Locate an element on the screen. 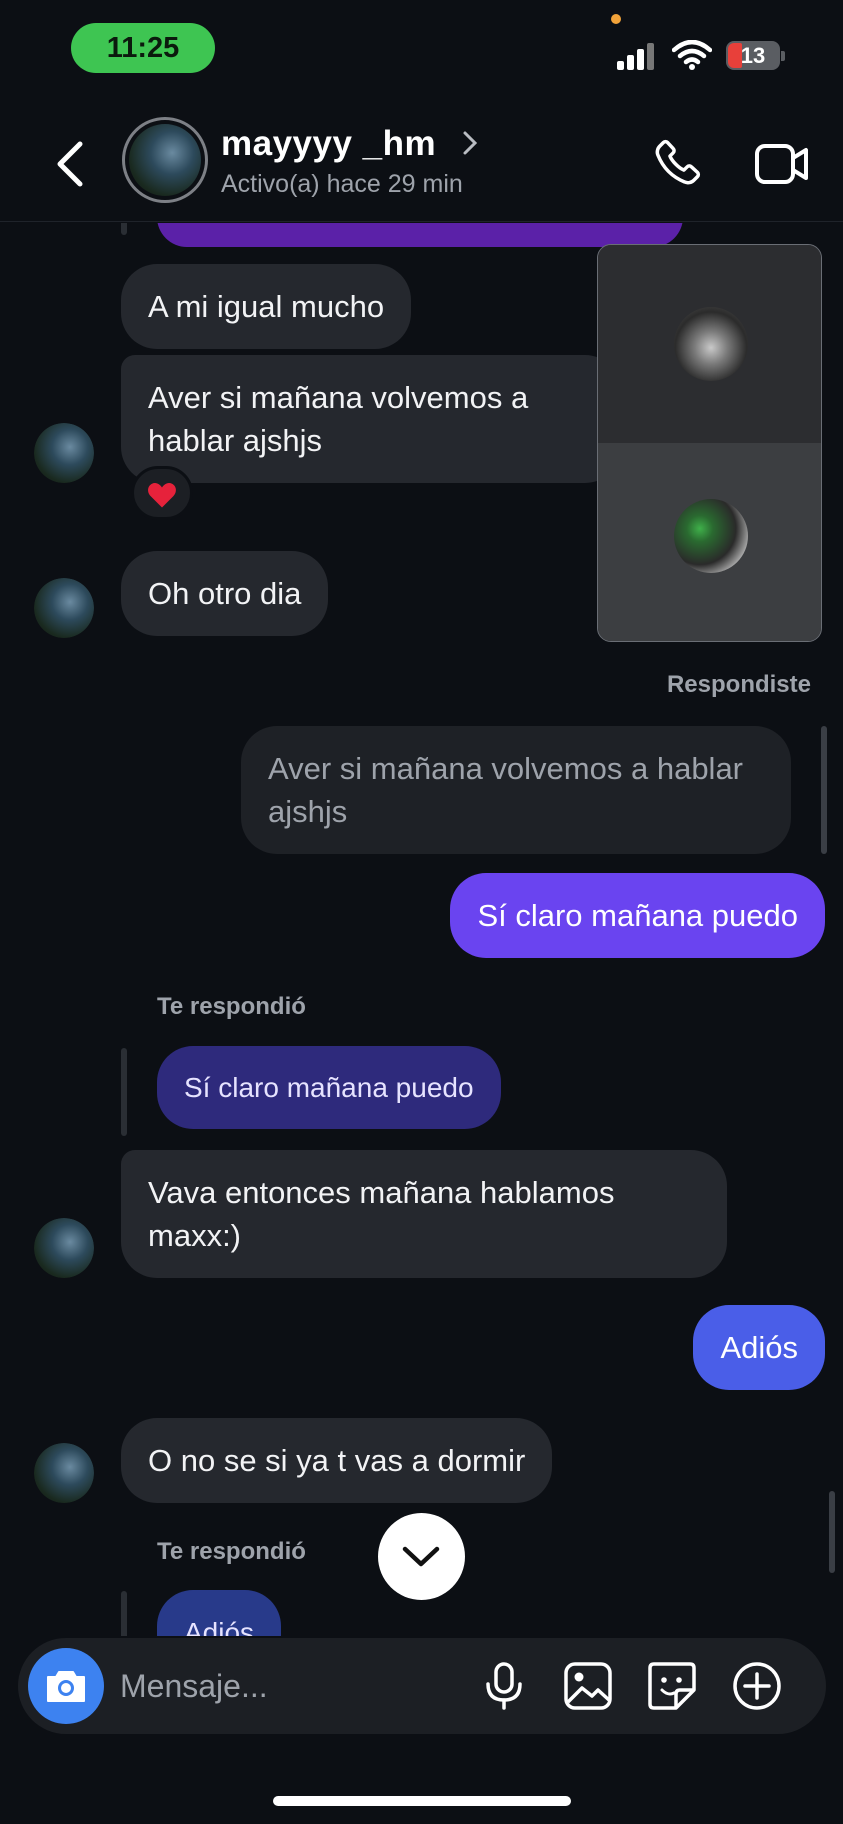  incoming-message: Oh otro dia is located at coordinates (225, 593).